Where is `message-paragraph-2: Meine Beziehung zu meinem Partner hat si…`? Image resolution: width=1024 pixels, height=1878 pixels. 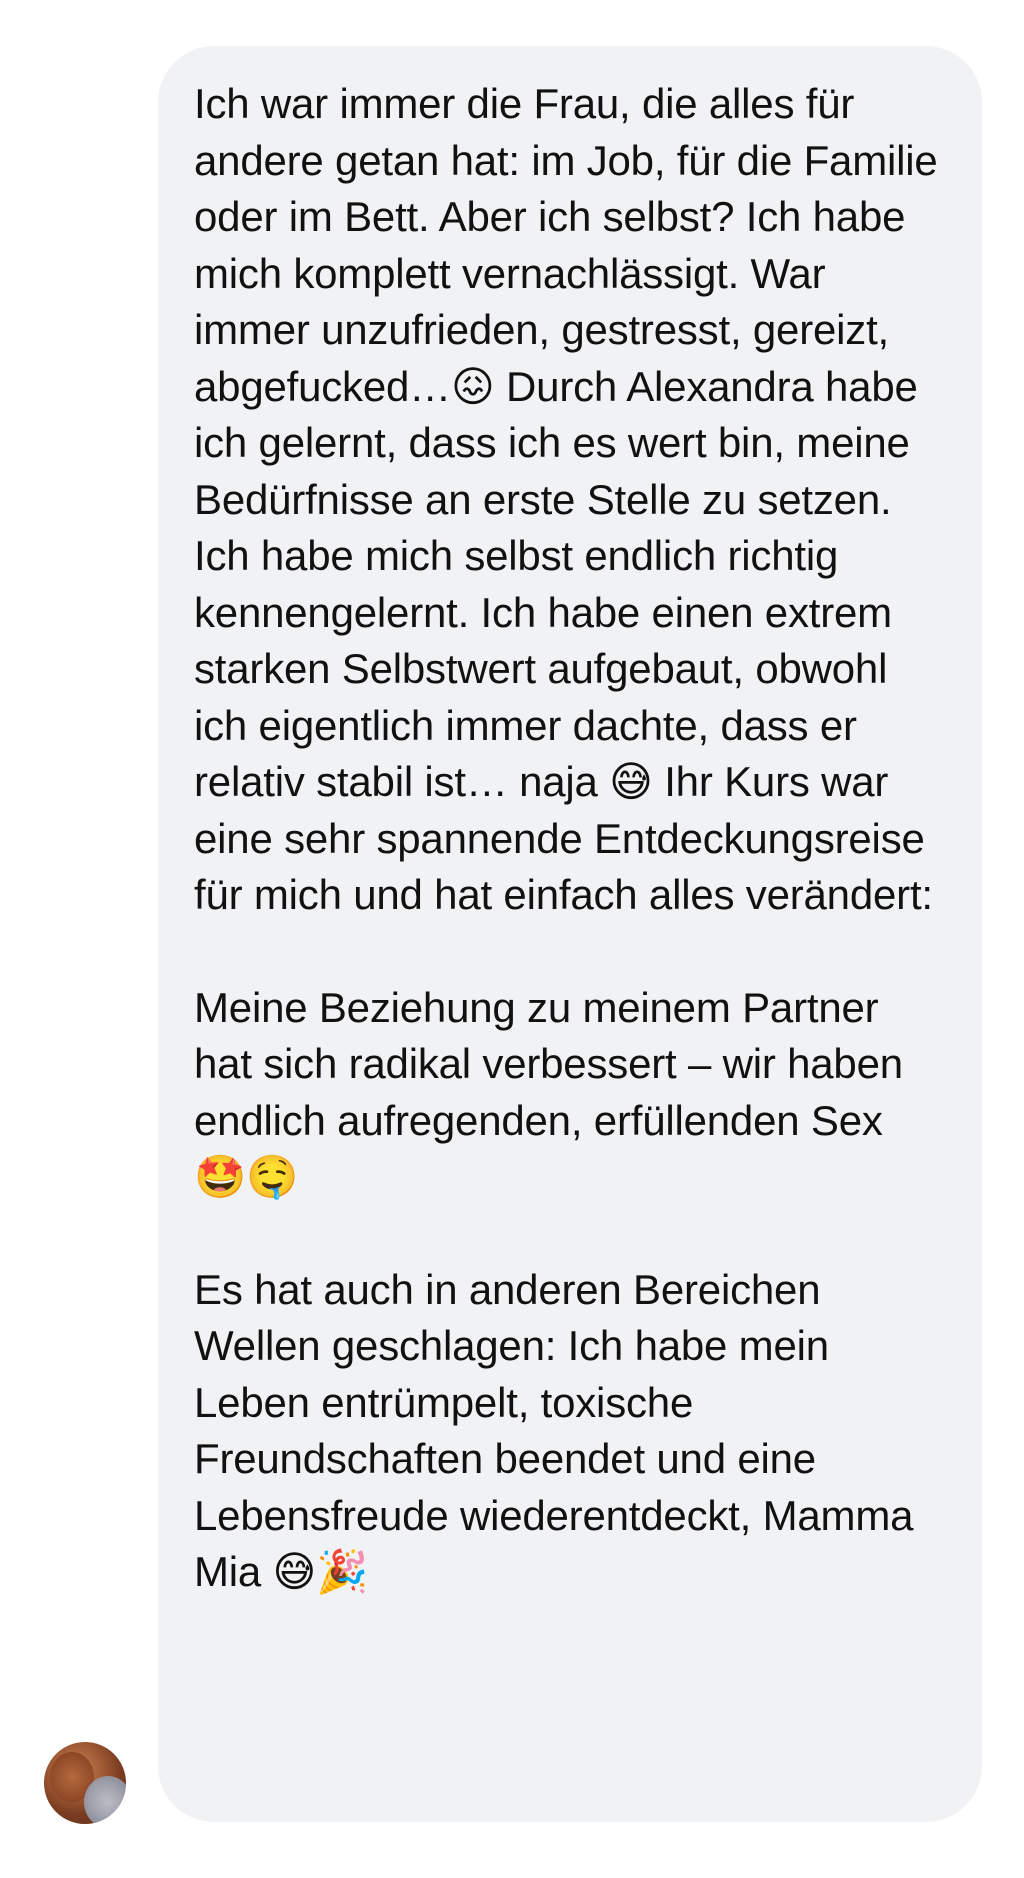 message-paragraph-2: Meine Beziehung zu meinem Partner hat si… is located at coordinates (554, 1092).